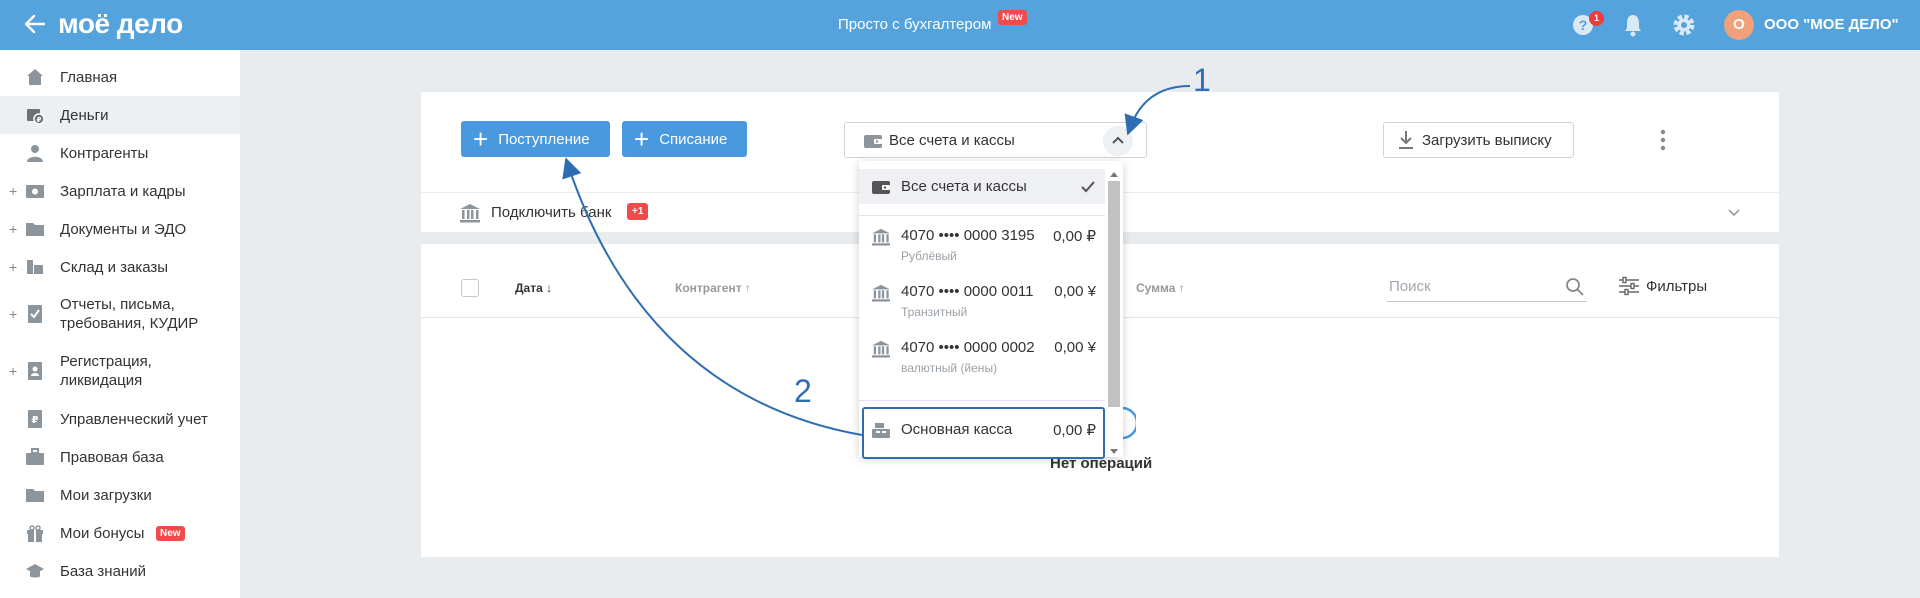 This screenshot has height=598, width=1920. What do you see at coordinates (1410, 286) in the screenshot?
I see `search-placeholder: Поиск` at bounding box center [1410, 286].